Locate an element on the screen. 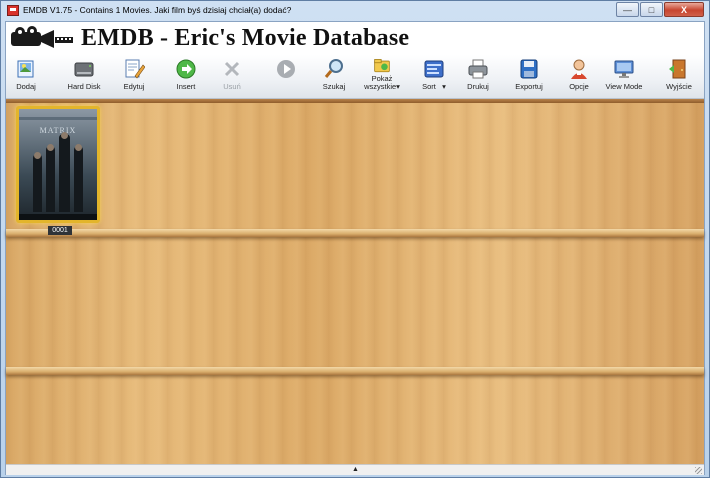 The height and width of the screenshot is (478, 710). dodaj-label: Dodaj is located at coordinates (26, 86).